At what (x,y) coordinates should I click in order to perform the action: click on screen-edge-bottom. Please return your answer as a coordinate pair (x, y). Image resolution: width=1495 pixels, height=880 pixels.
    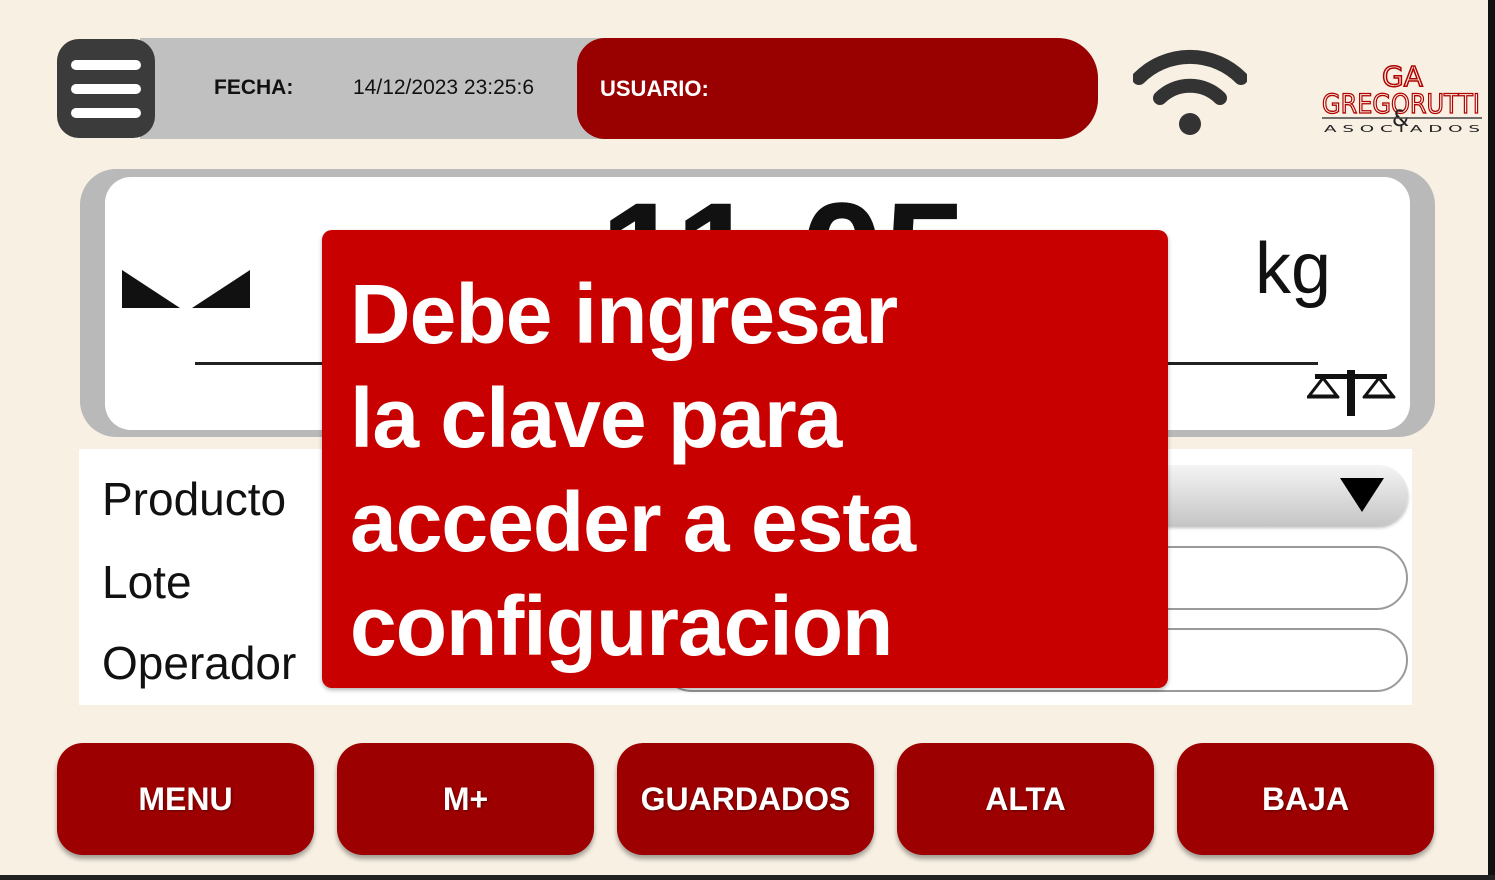
    Looking at the image, I should click on (747, 877).